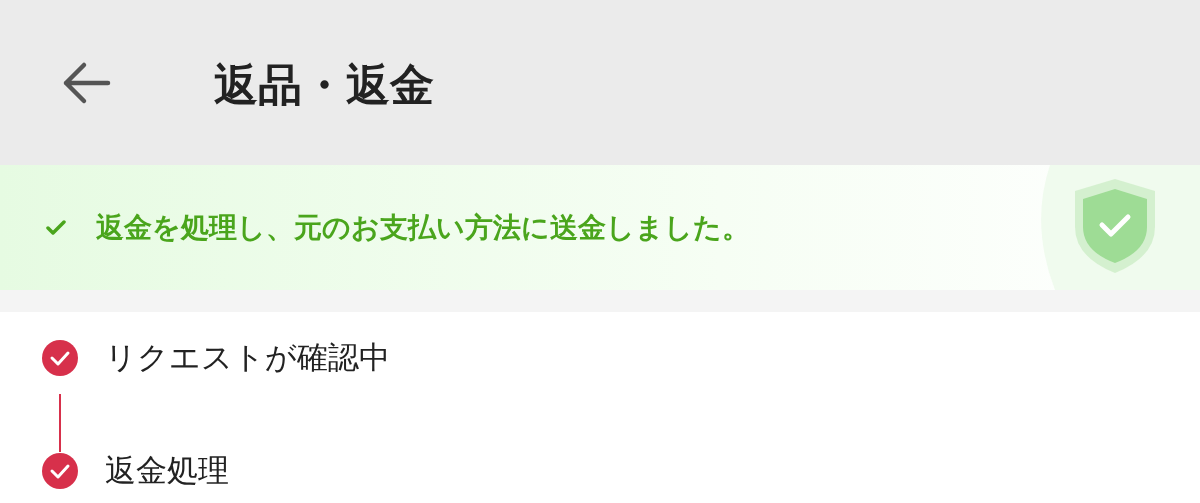 Image resolution: width=1200 pixels, height=503 pixels. Describe the element at coordinates (423, 227) in the screenshot. I see `banner-message: 返金を処理し、元のお支払い方法に送金しました。` at that location.